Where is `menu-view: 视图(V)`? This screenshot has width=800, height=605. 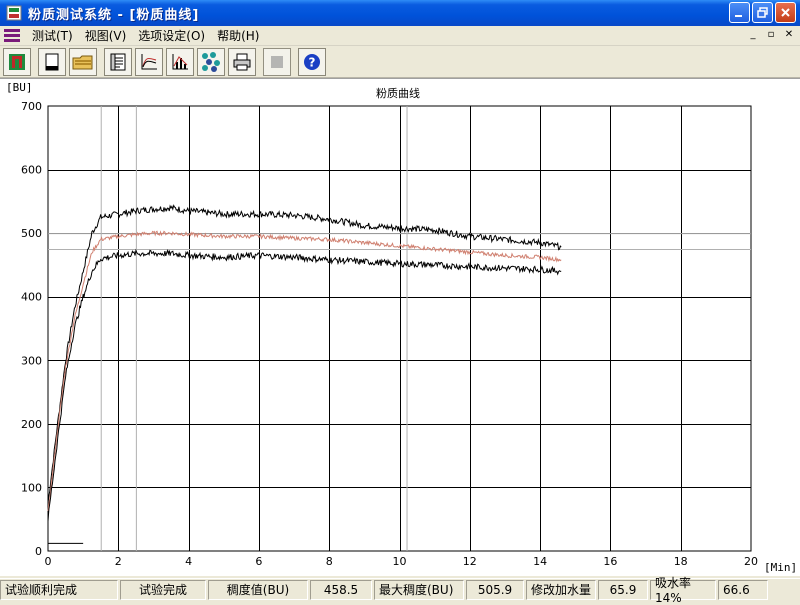
menu-view: 视图(V) is located at coordinates (106, 35).